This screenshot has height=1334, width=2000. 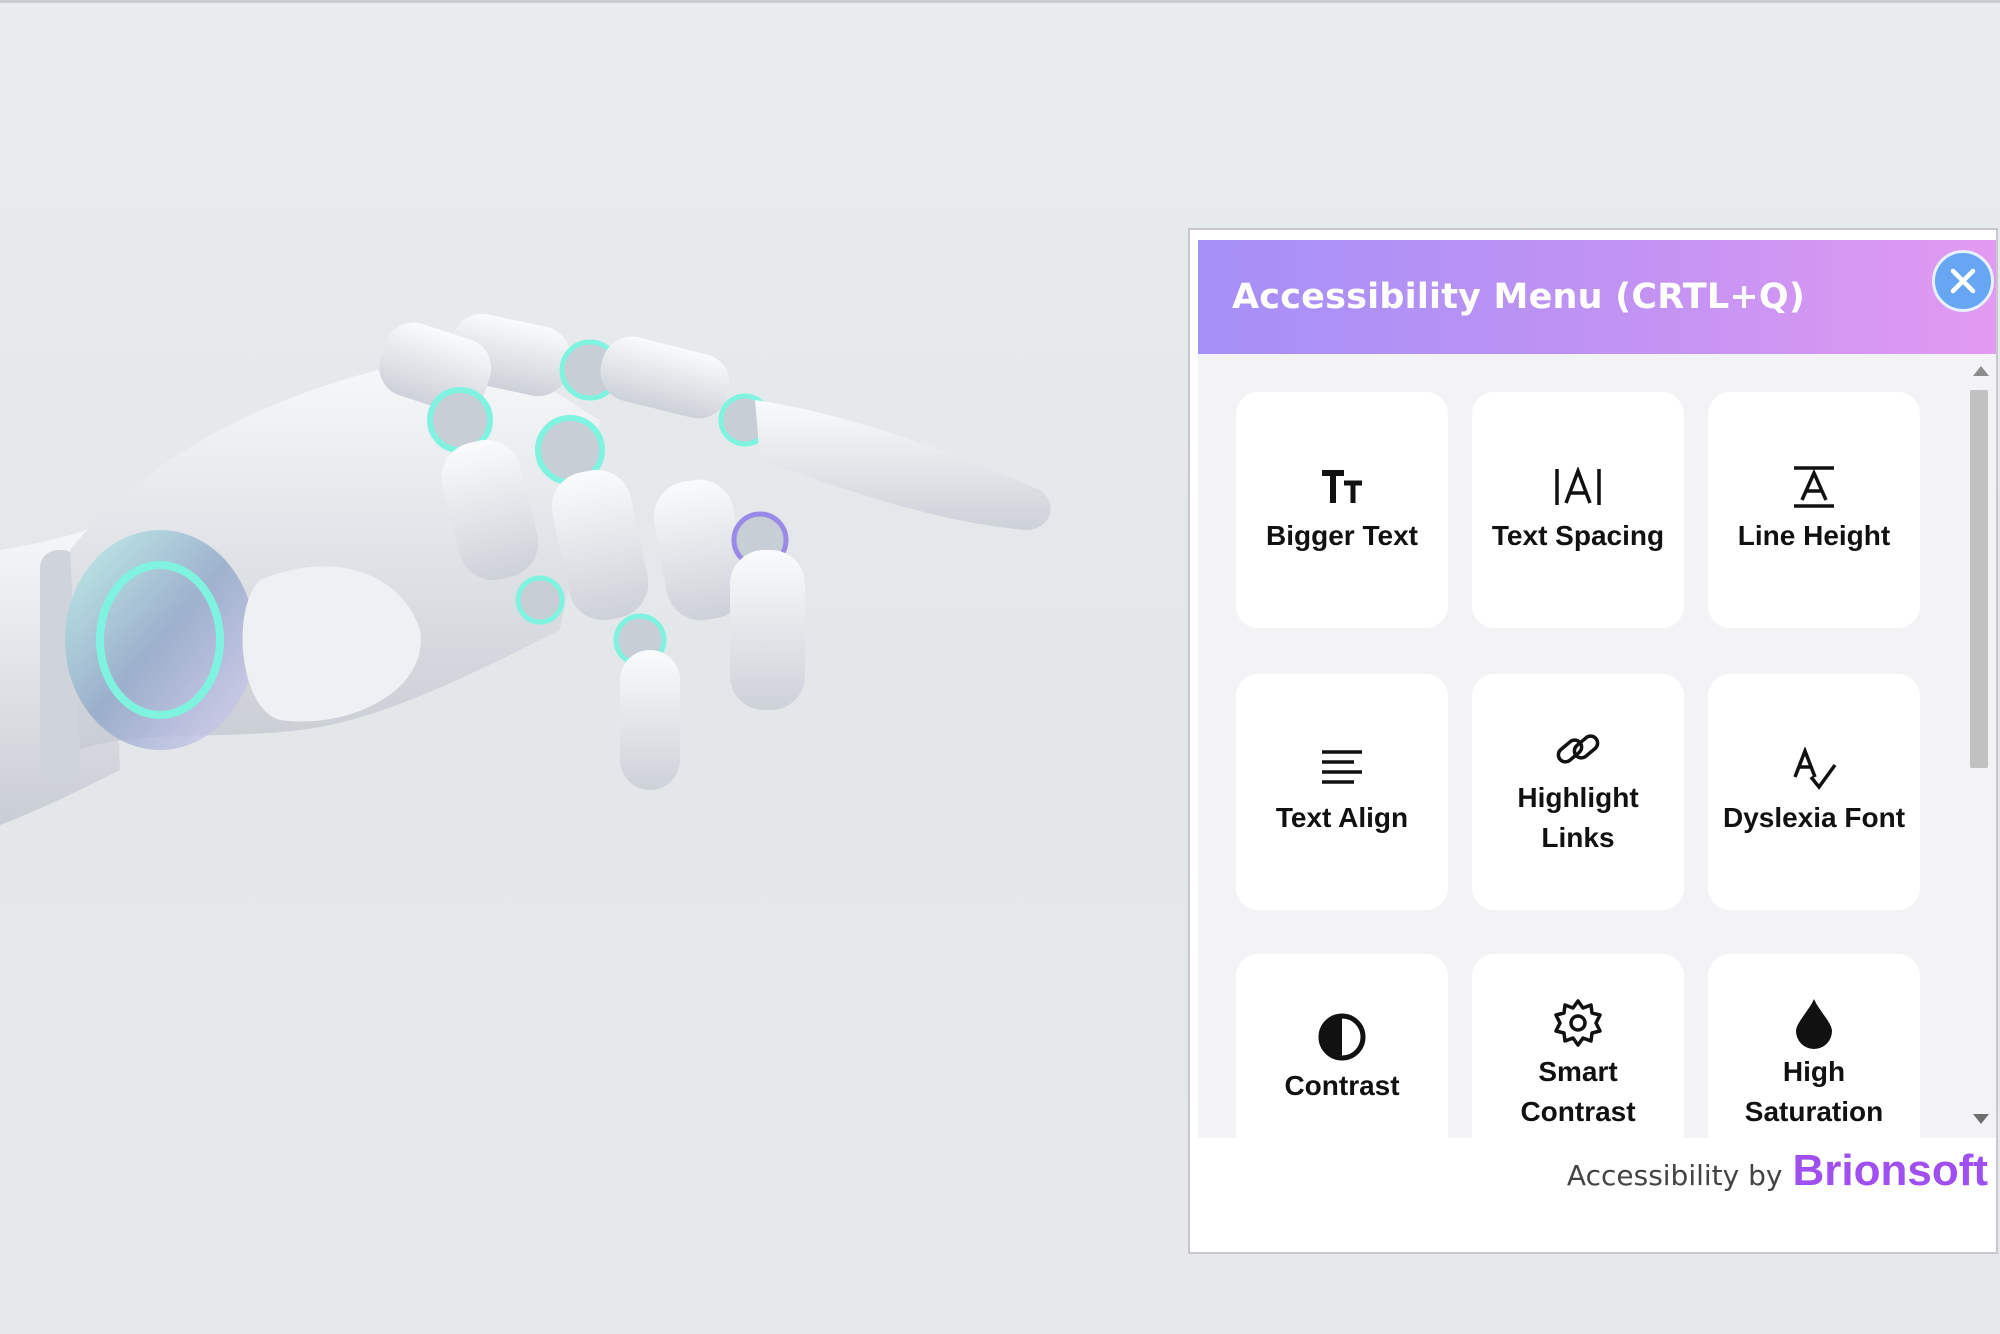 I want to click on bigger-text-button: Bigger Text, so click(x=1342, y=510).